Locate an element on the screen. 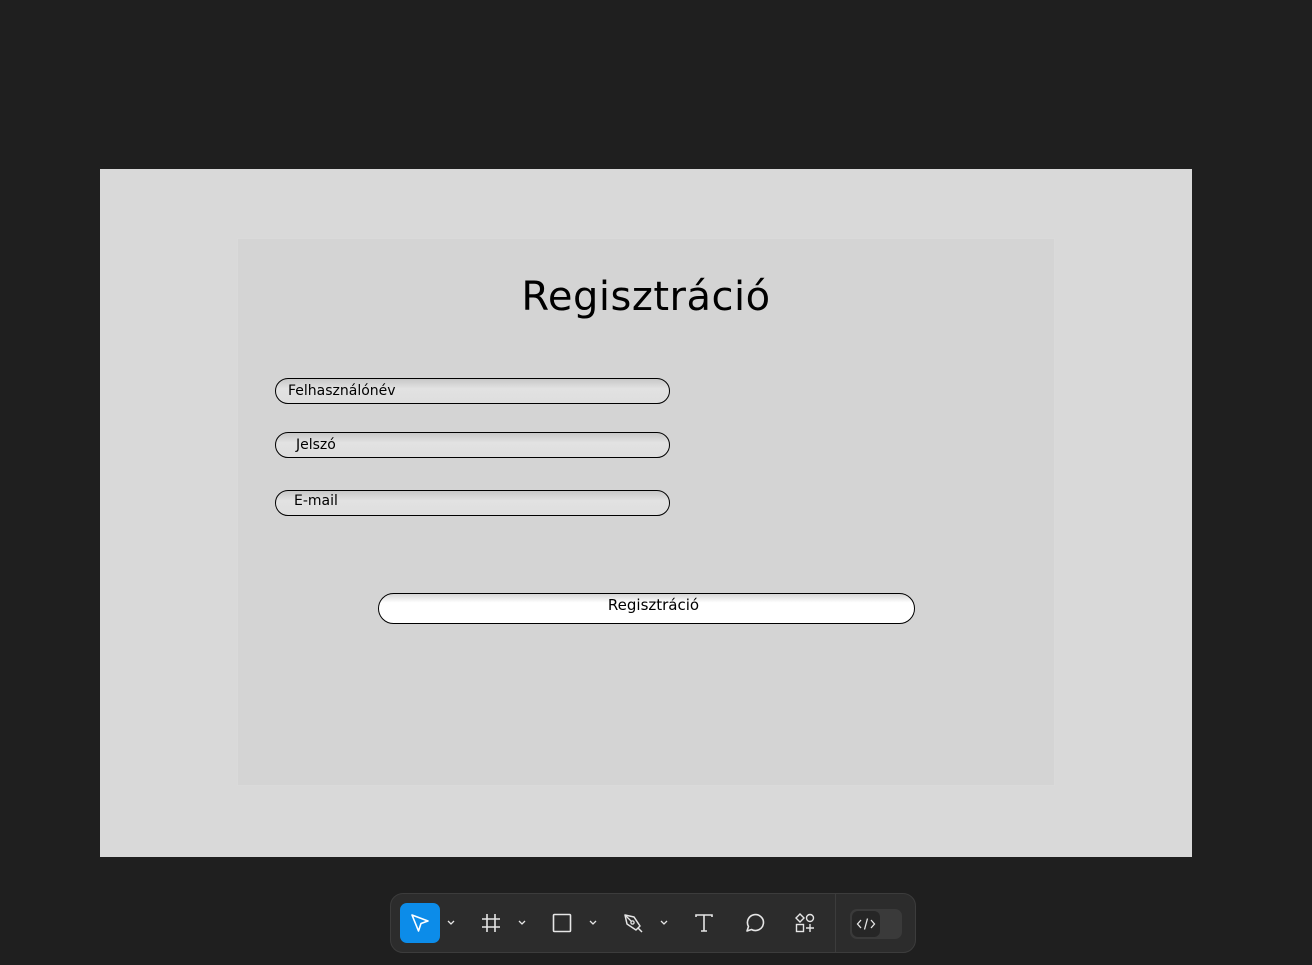 The width and height of the screenshot is (1312, 965). frame-tool-dropdown is located at coordinates (522, 923).